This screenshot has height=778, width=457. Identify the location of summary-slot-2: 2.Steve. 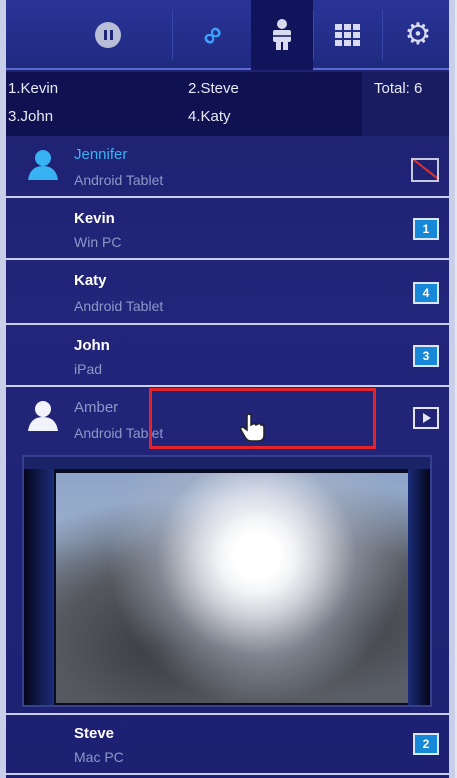
(213, 88).